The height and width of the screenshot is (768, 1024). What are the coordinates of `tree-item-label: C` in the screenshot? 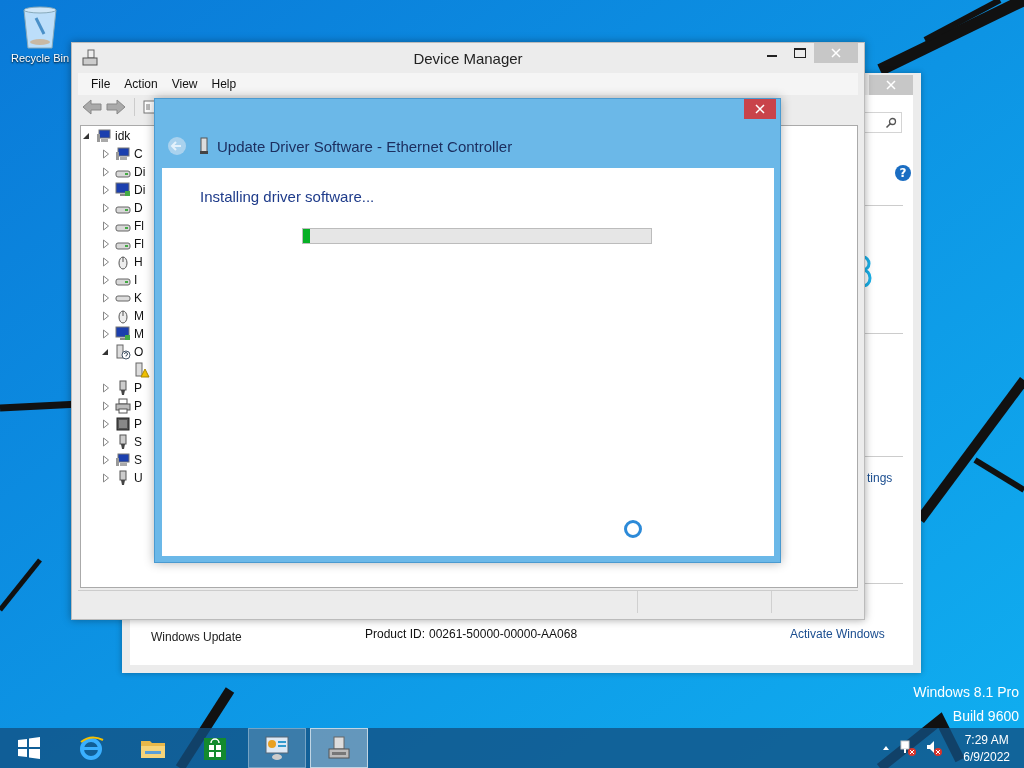 It's located at (138, 154).